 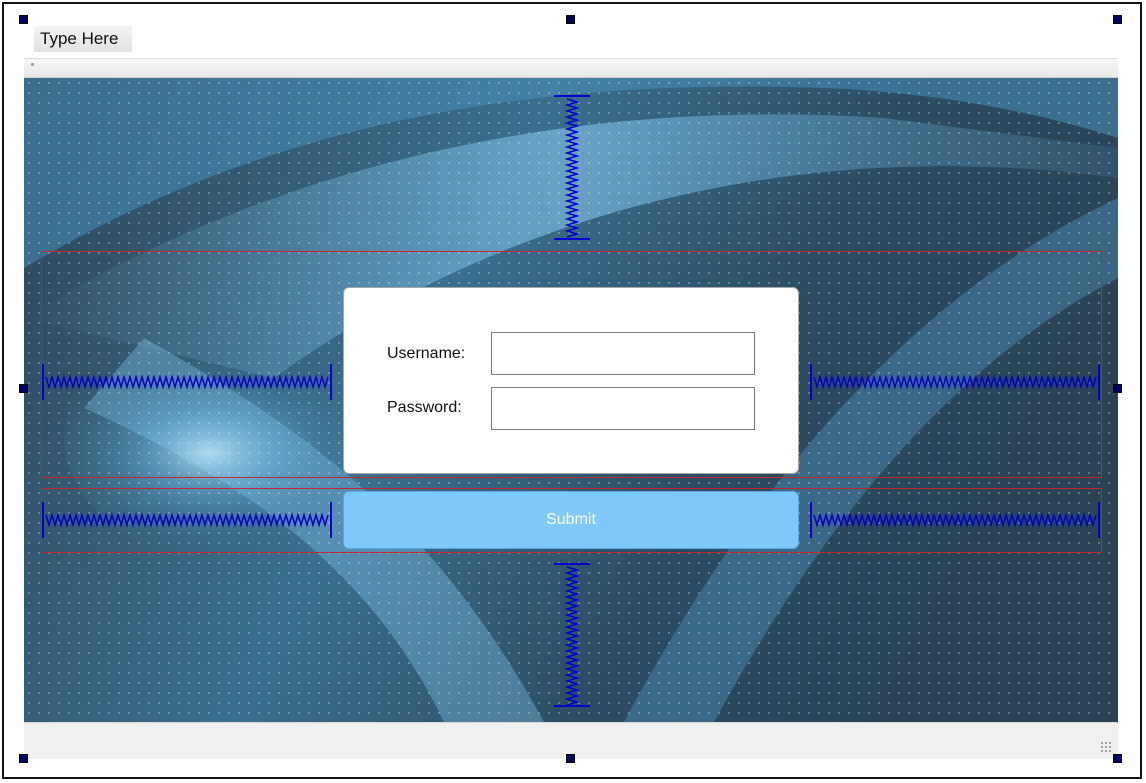 What do you see at coordinates (23, 19) in the screenshot?
I see `resize-handle-top-left` at bounding box center [23, 19].